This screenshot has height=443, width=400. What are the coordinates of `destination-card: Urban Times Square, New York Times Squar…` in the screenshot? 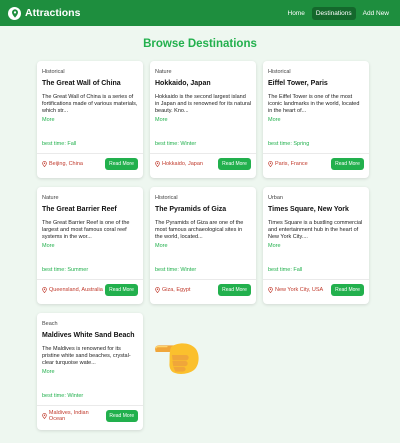 It's located at (316, 245).